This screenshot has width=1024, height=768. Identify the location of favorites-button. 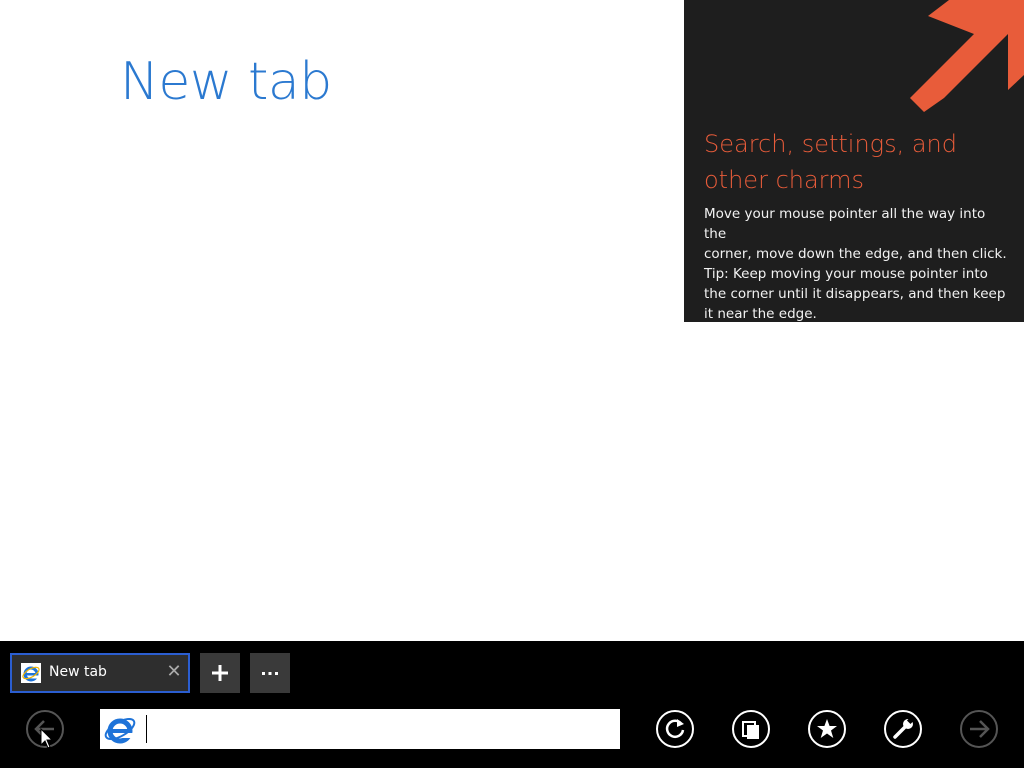
(827, 729).